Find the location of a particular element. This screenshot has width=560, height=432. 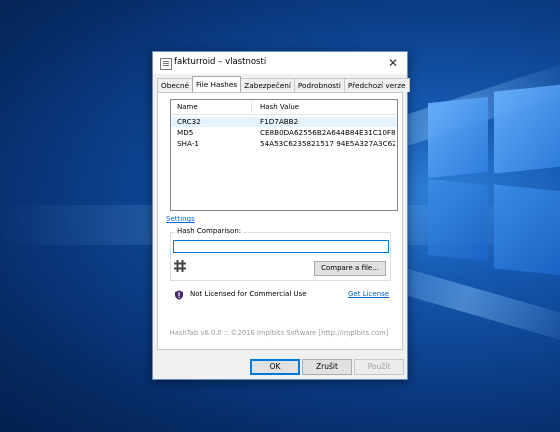

hash-value: 54A53C6235821517 94E5A327A3C62D is located at coordinates (327, 143).